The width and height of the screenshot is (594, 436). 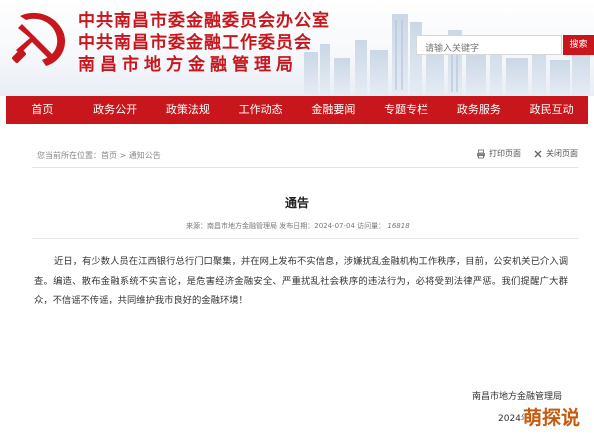 What do you see at coordinates (505, 153) in the screenshot?
I see `print-page-label: 打印页面` at bounding box center [505, 153].